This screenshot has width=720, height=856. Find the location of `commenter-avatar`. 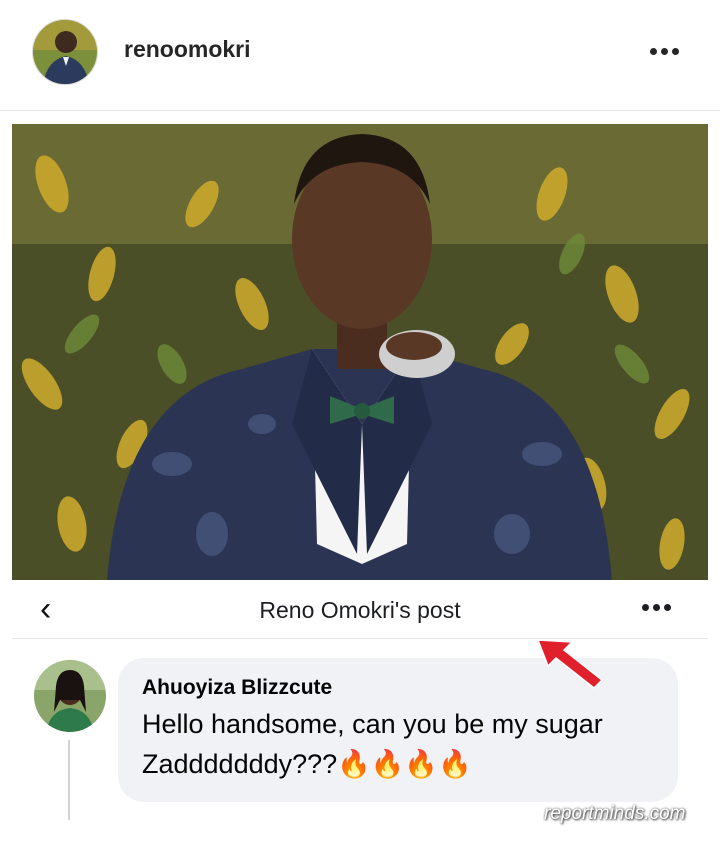

commenter-avatar is located at coordinates (70, 696).